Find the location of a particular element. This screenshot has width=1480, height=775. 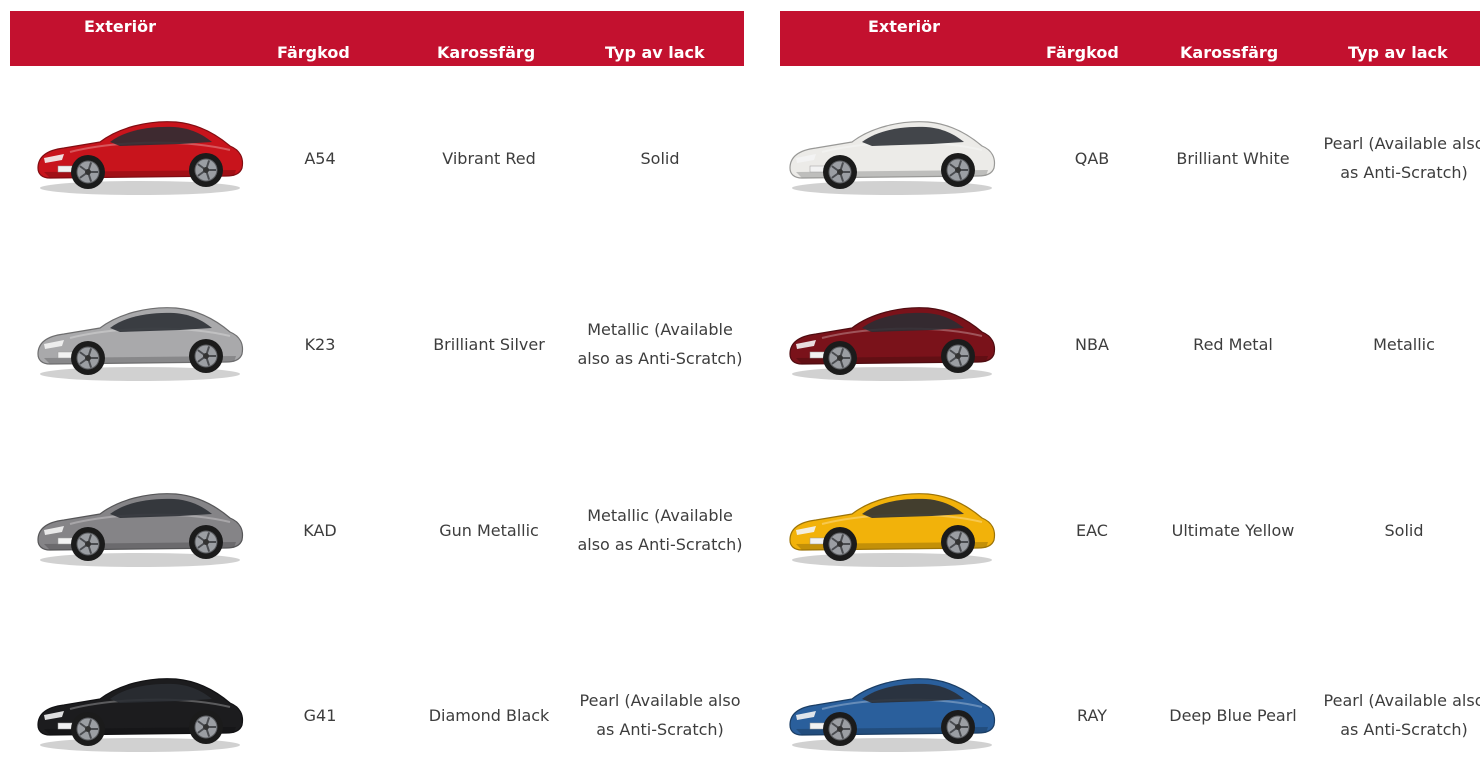

body-color-name: Ultimate Yellow is located at coordinates (1233, 530).